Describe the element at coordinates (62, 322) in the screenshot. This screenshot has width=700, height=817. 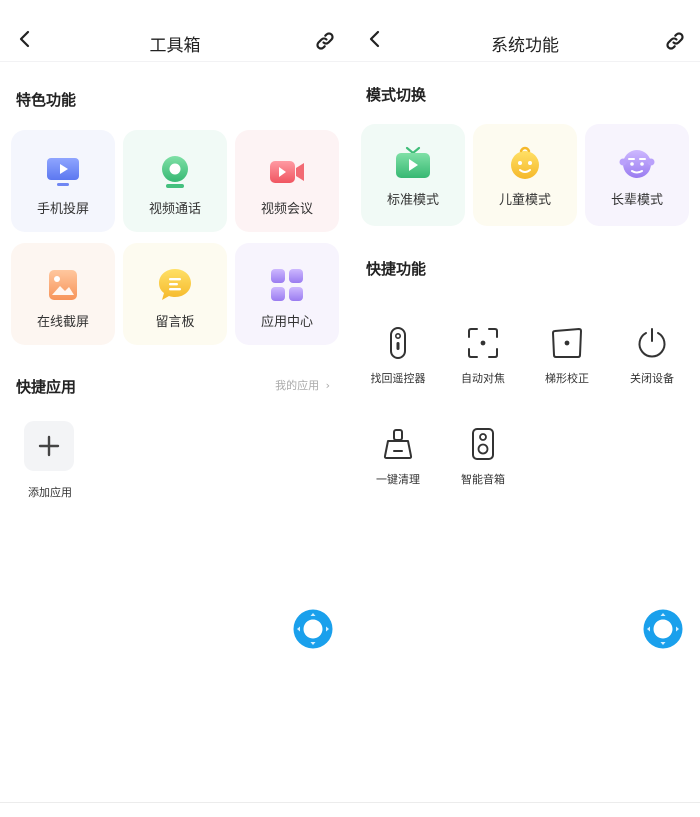
I see `tile-label: 在线截屏` at that location.